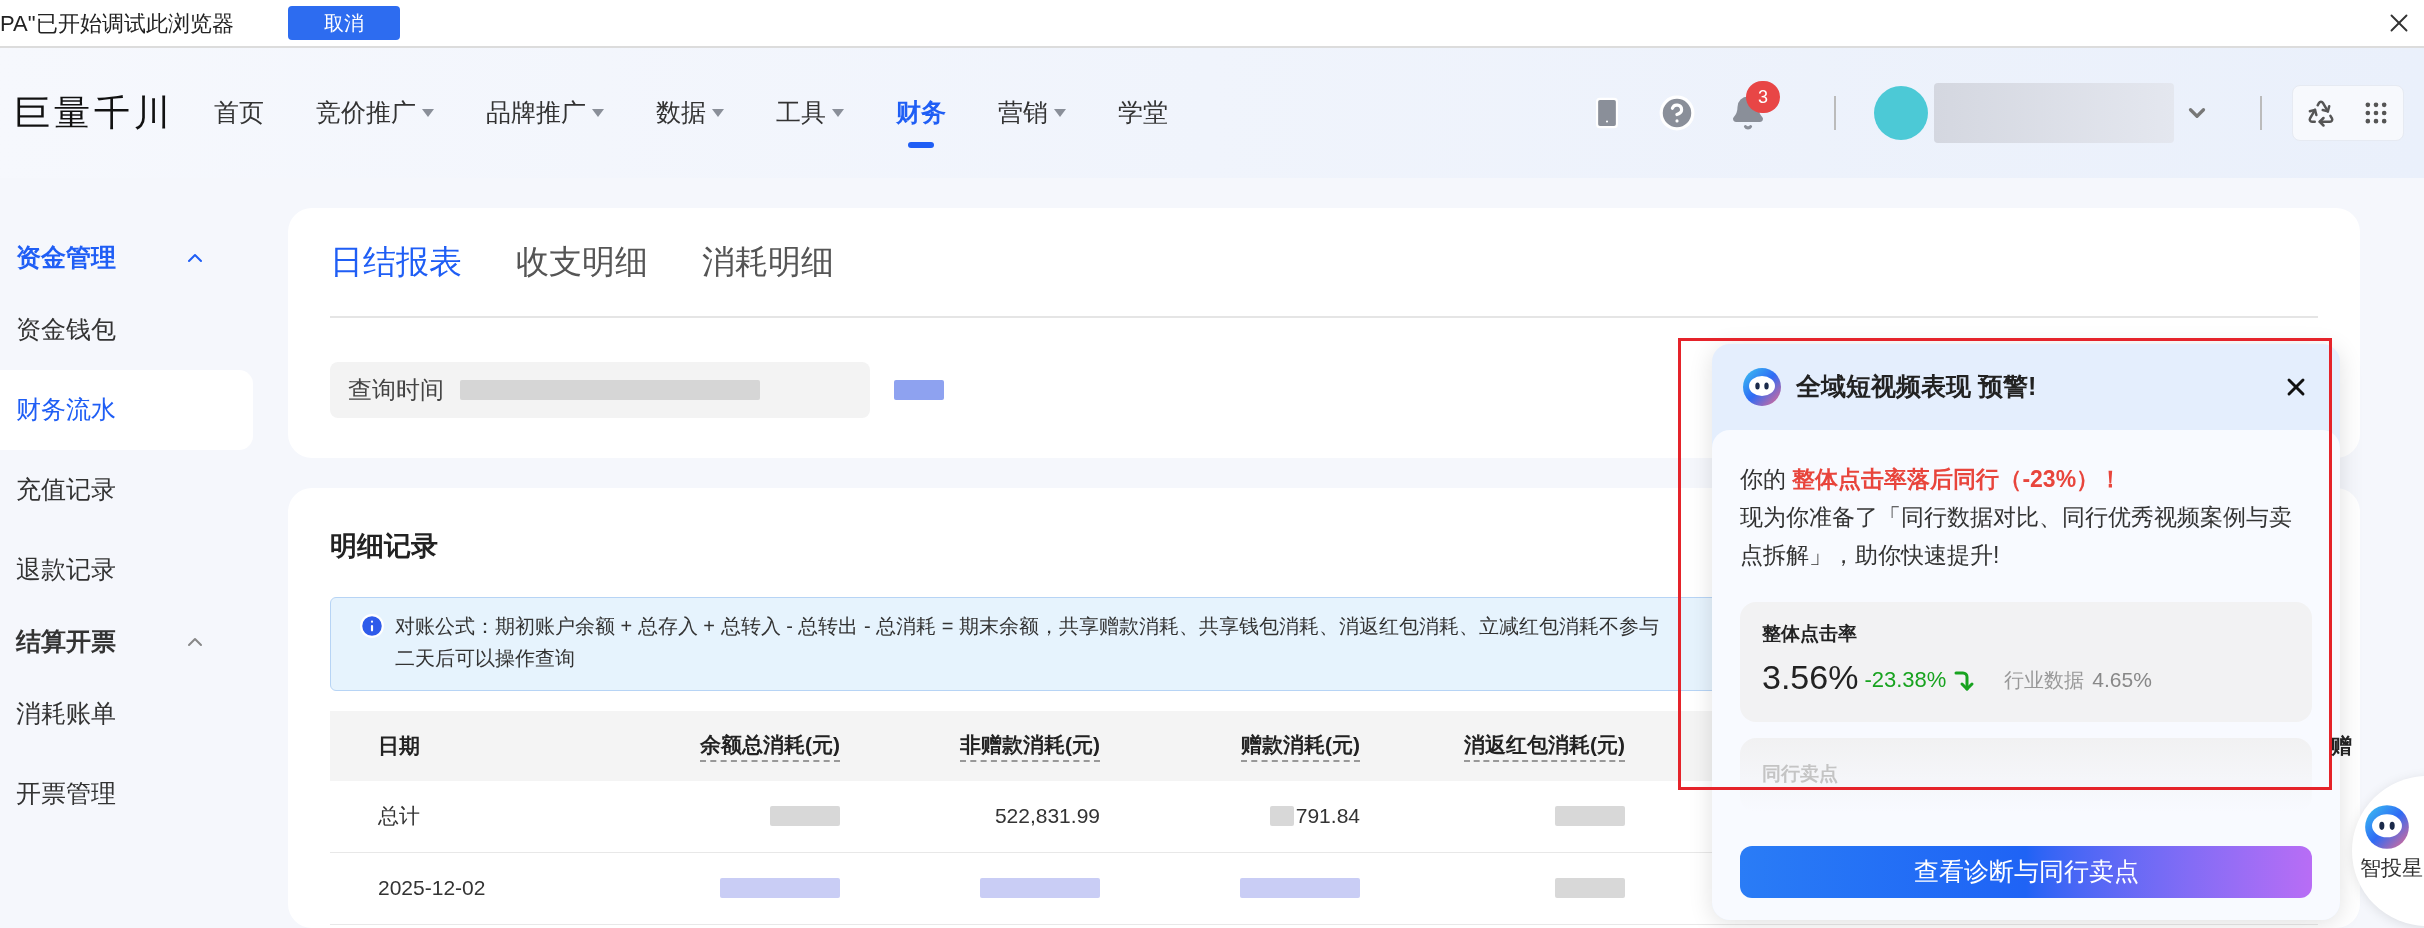 The height and width of the screenshot is (928, 2424). What do you see at coordinates (1916, 387) in the screenshot?
I see `popup-title: 全域短视频表现 预警!` at bounding box center [1916, 387].